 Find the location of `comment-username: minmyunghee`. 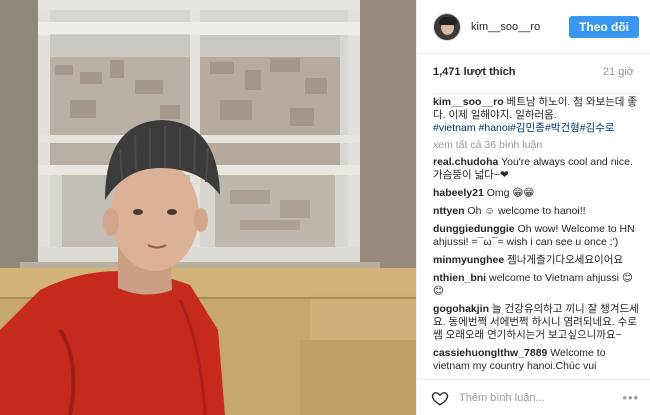

comment-username: minmyunghee is located at coordinates (468, 260).